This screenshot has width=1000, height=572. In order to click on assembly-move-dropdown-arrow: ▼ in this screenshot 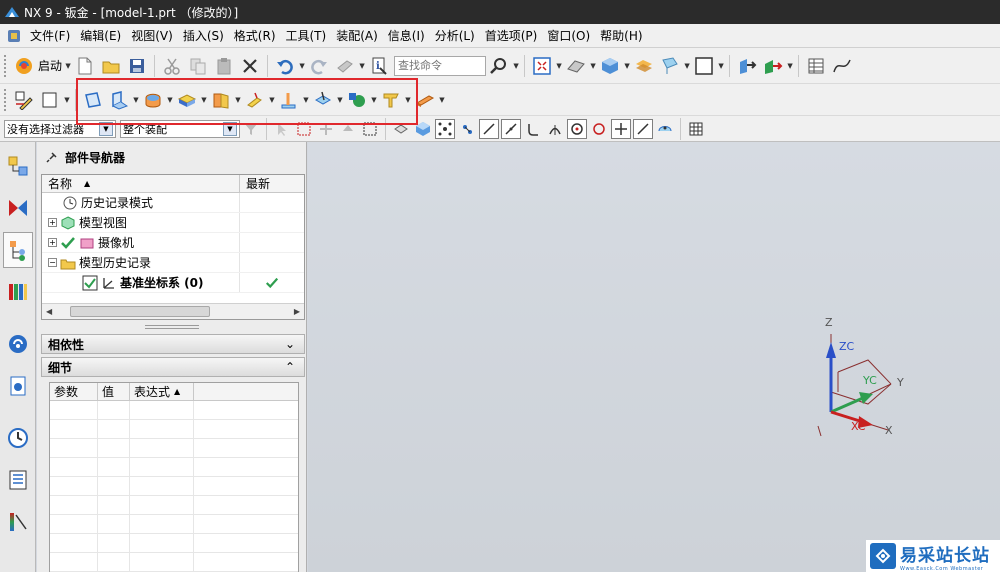, I will do `click(790, 66)`.